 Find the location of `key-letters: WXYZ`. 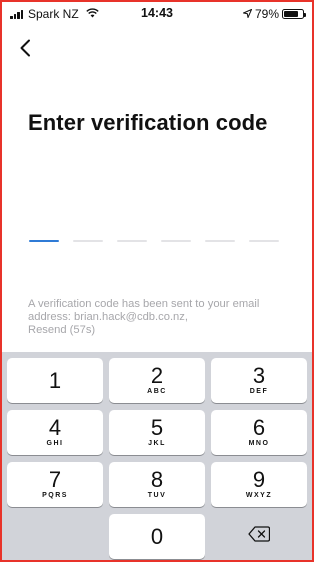

key-letters: WXYZ is located at coordinates (259, 495).